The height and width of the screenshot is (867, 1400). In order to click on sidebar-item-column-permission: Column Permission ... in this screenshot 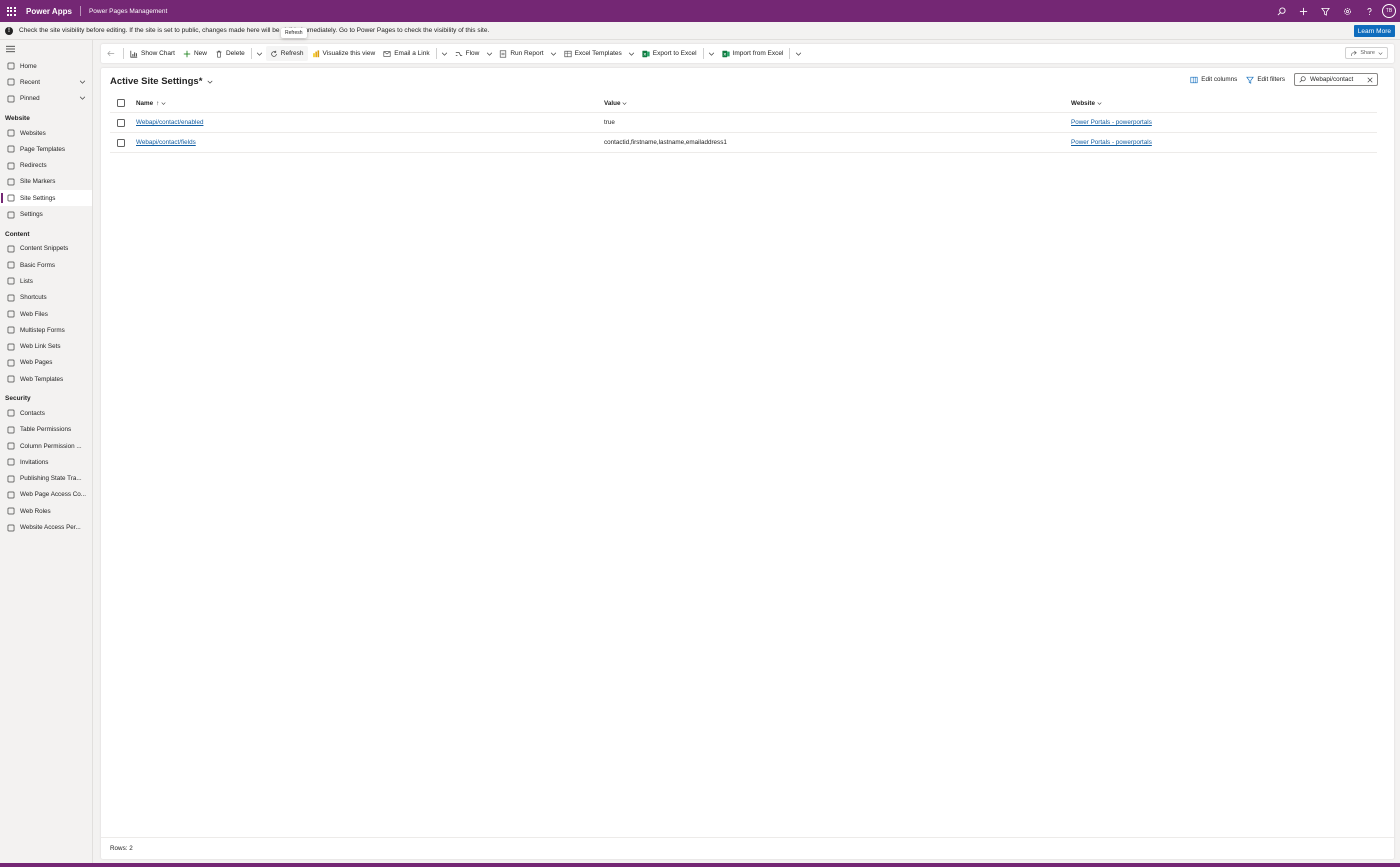, I will do `click(46, 446)`.